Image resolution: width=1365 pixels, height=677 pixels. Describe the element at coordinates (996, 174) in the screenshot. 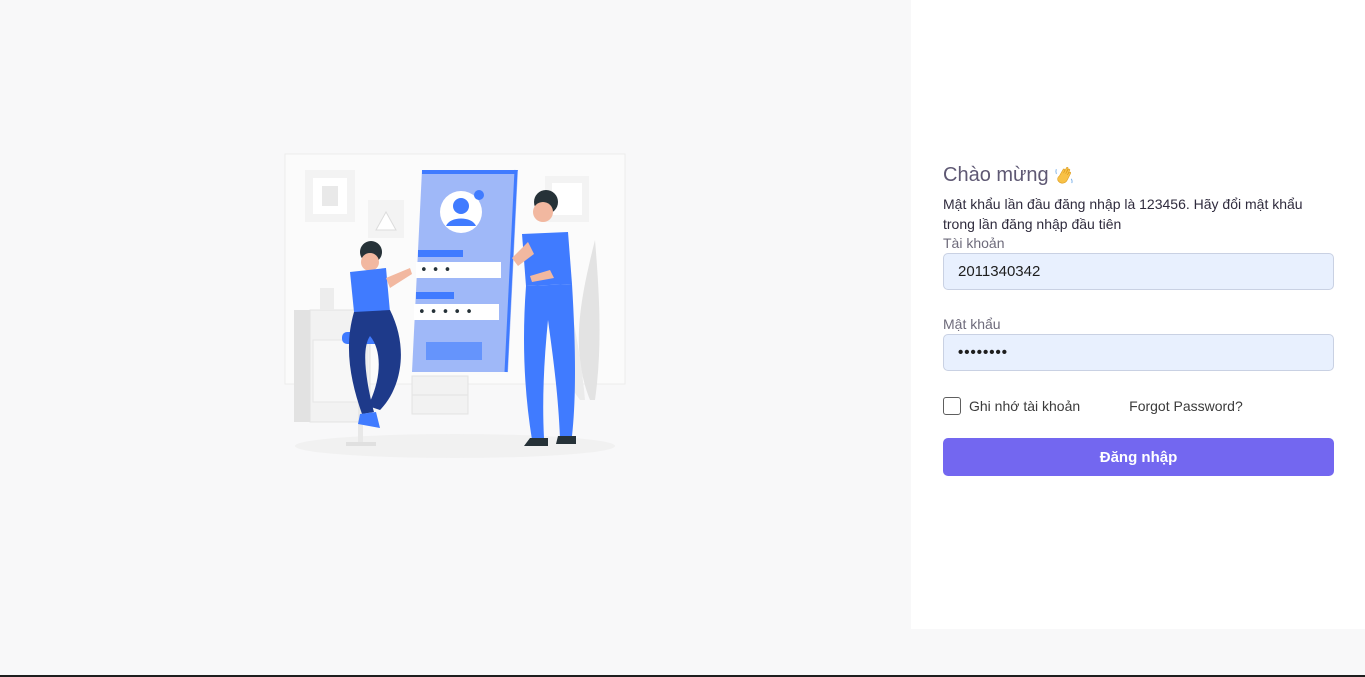

I see `welcome-title: Chào mừng` at that location.